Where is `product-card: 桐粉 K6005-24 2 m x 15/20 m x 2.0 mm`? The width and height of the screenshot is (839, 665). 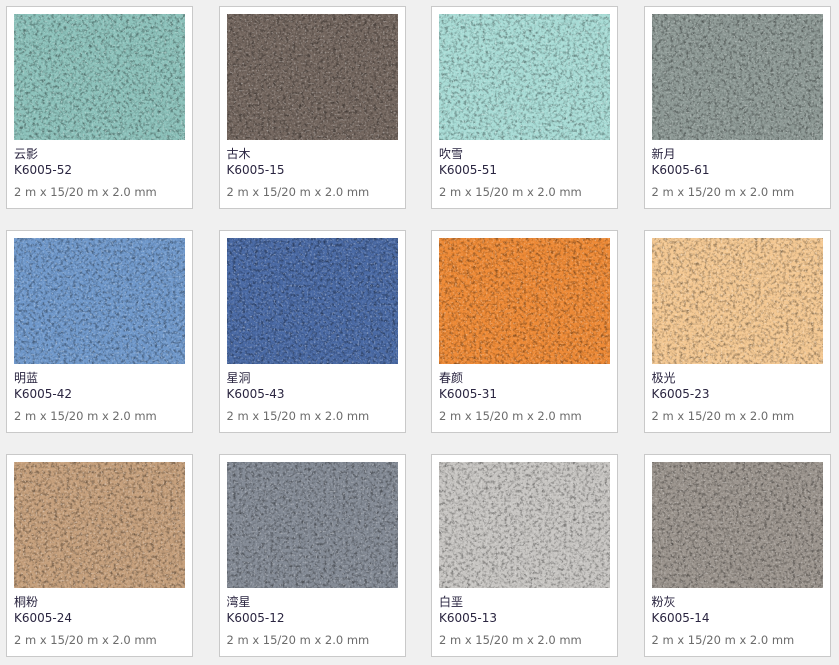
product-card: 桐粉 K6005-24 2 m x 15/20 m x 2.0 mm is located at coordinates (99, 555).